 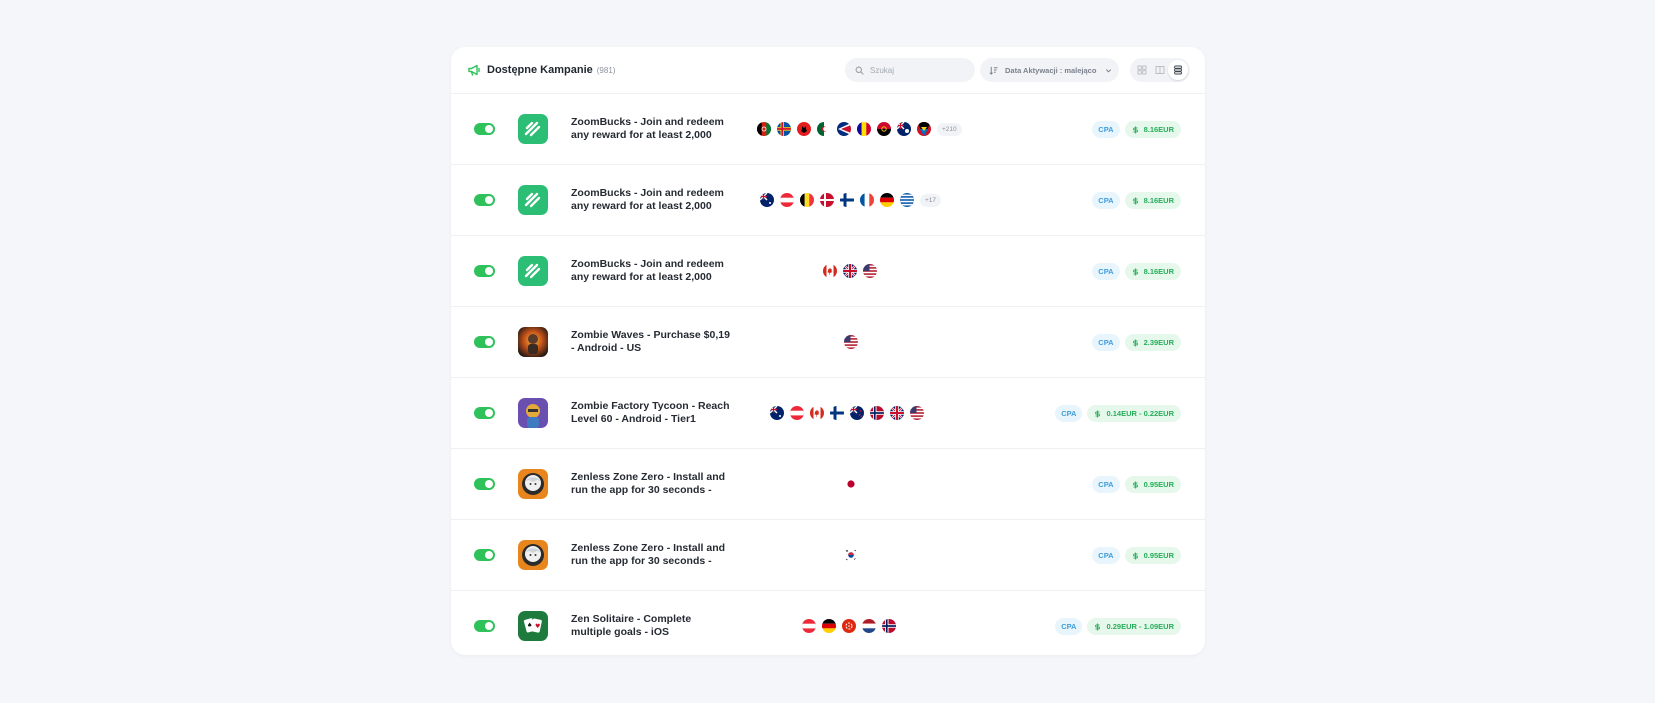 I want to click on flag-hk, so click(x=849, y=626).